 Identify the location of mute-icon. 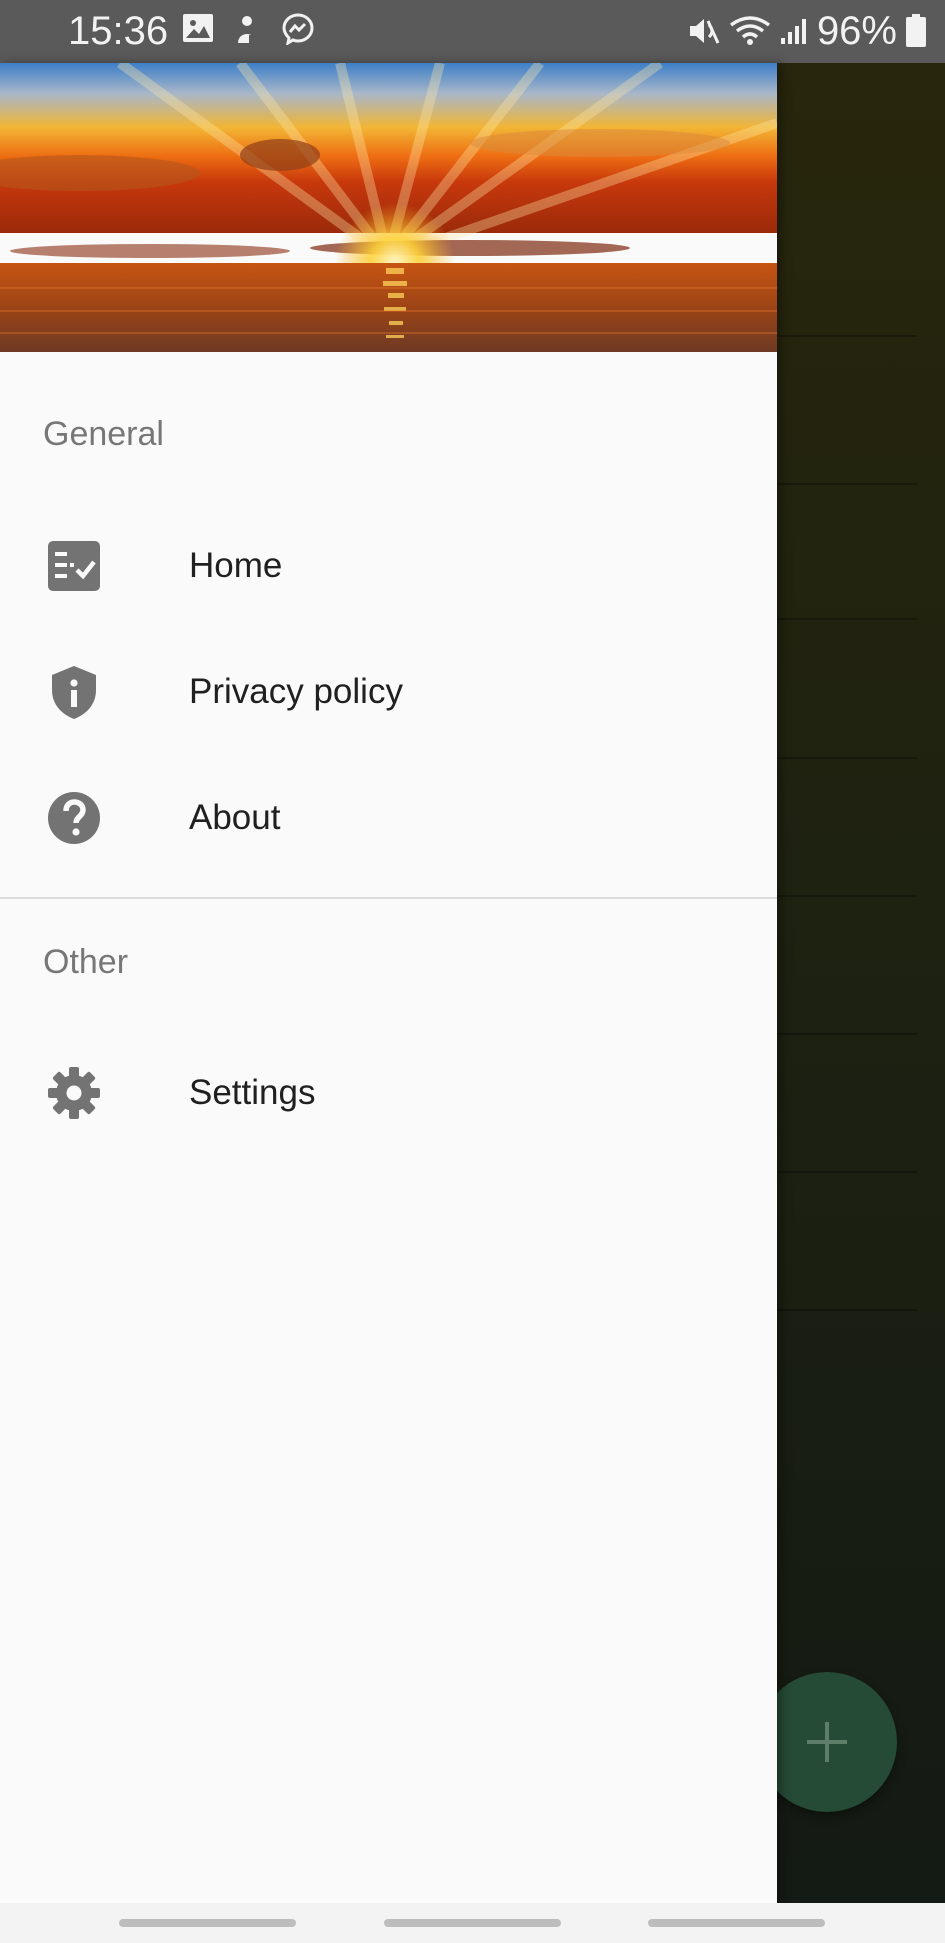
(704, 31).